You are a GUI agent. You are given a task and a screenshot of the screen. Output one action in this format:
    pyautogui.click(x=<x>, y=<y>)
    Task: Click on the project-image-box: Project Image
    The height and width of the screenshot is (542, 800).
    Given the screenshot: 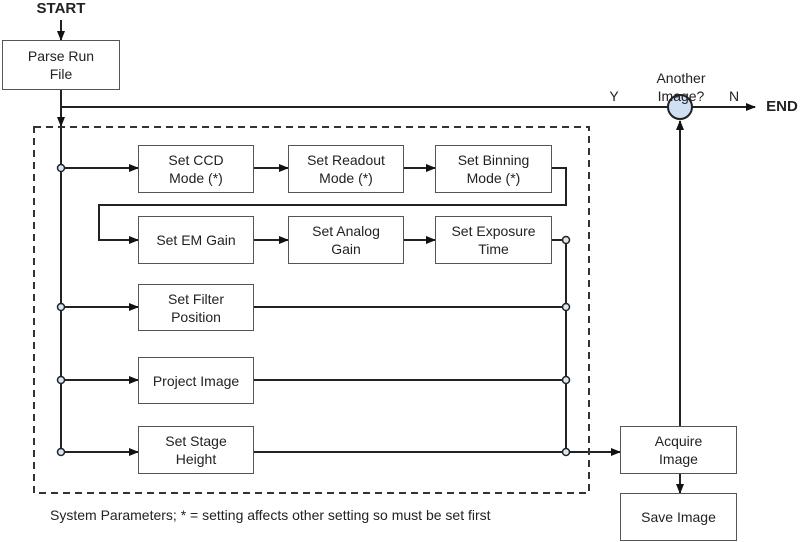 What is the action you would take?
    pyautogui.click(x=196, y=380)
    